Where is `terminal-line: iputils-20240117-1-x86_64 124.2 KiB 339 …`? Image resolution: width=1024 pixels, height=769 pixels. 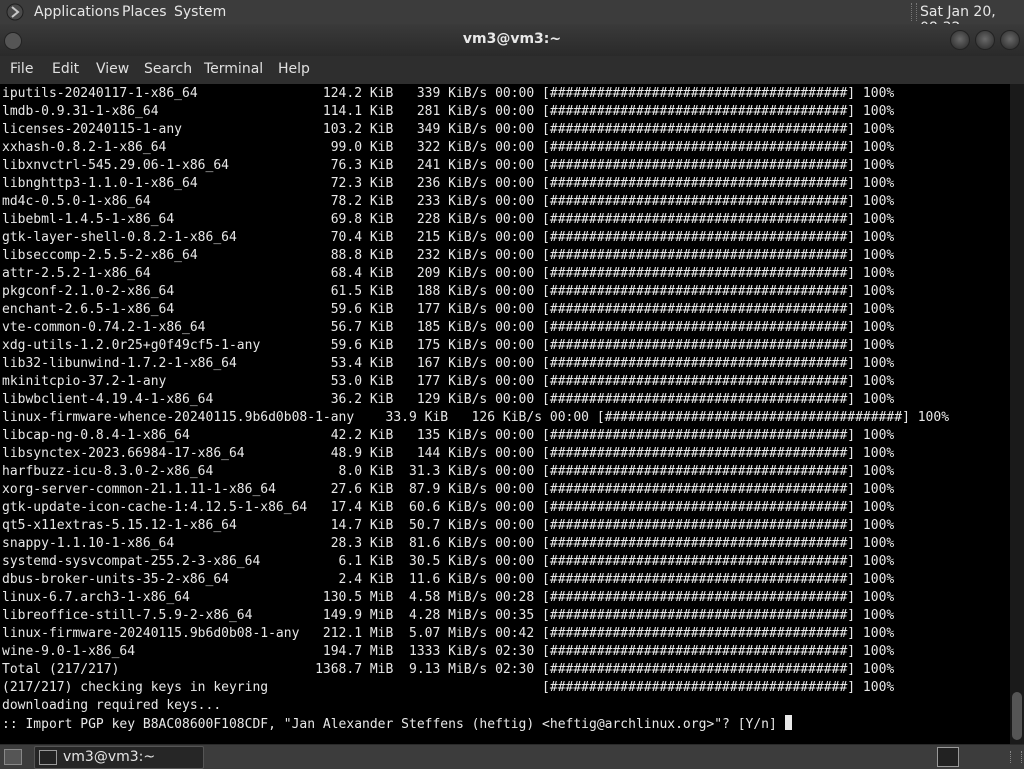 terminal-line: iputils-20240117-1-x86_64 124.2 KiB 339 … is located at coordinates (448, 93).